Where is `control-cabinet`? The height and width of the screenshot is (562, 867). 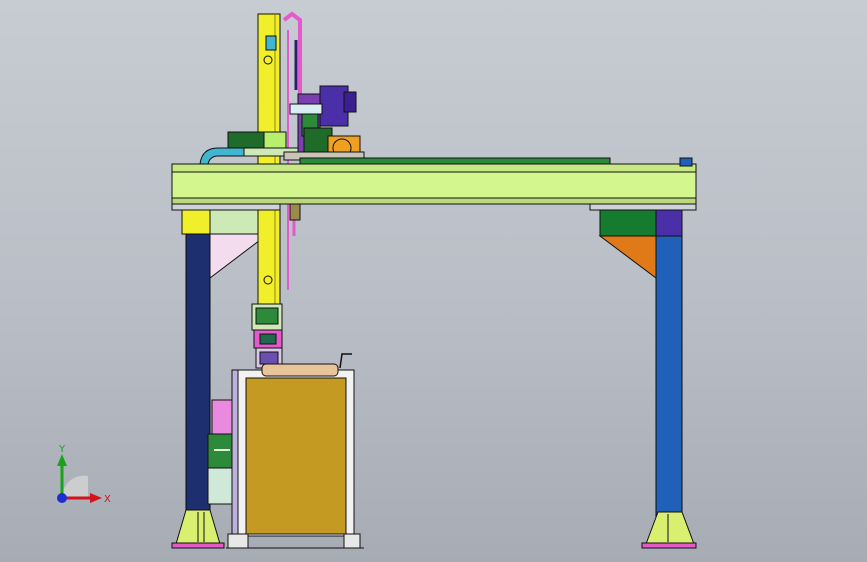 control-cabinet is located at coordinates (295, 451).